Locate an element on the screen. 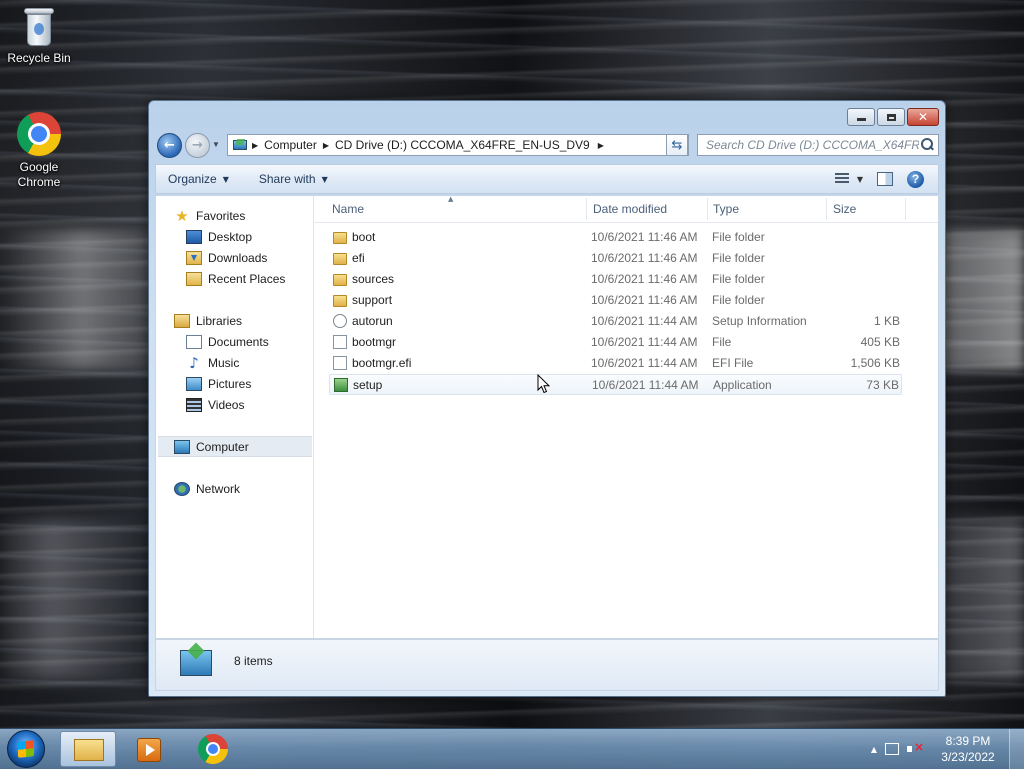 The width and height of the screenshot is (1024, 769). file-row-bootmgr: bootmgr 10/6/2021 11:44 AM File 405 KB is located at coordinates (615, 342).